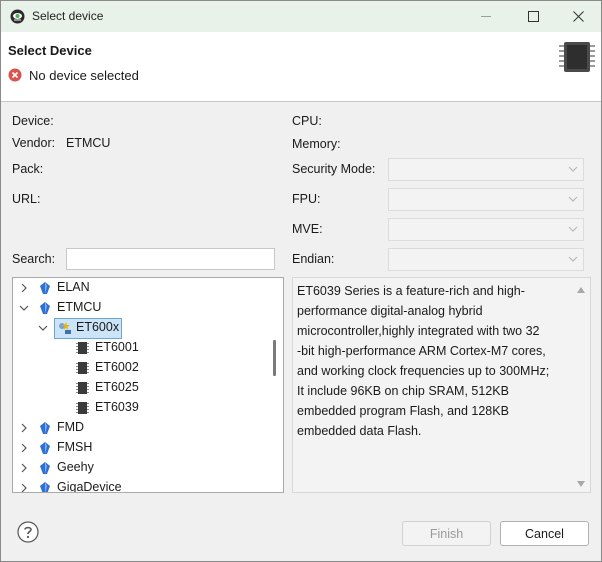 The height and width of the screenshot is (562, 602). Describe the element at coordinates (140, 388) in the screenshot. I see `tree-item-et6025: ET6025` at that location.